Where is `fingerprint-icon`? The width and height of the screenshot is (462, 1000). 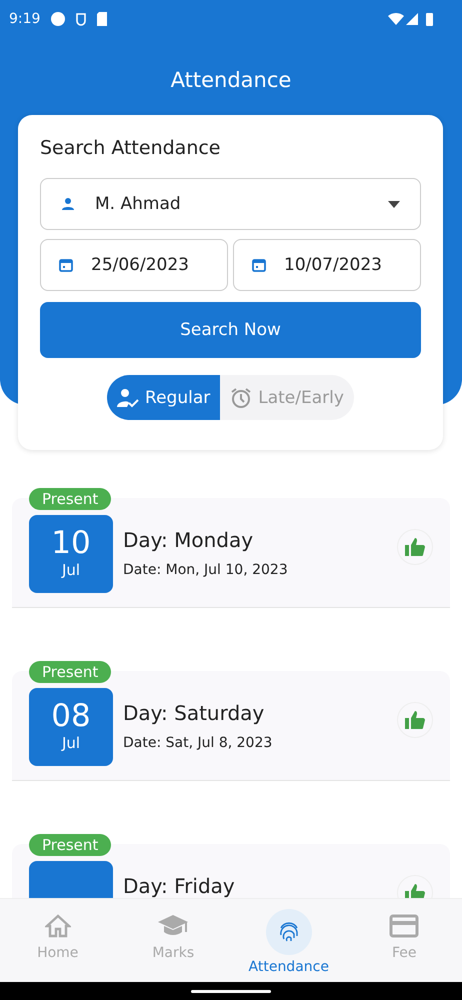
fingerprint-icon is located at coordinates (289, 932).